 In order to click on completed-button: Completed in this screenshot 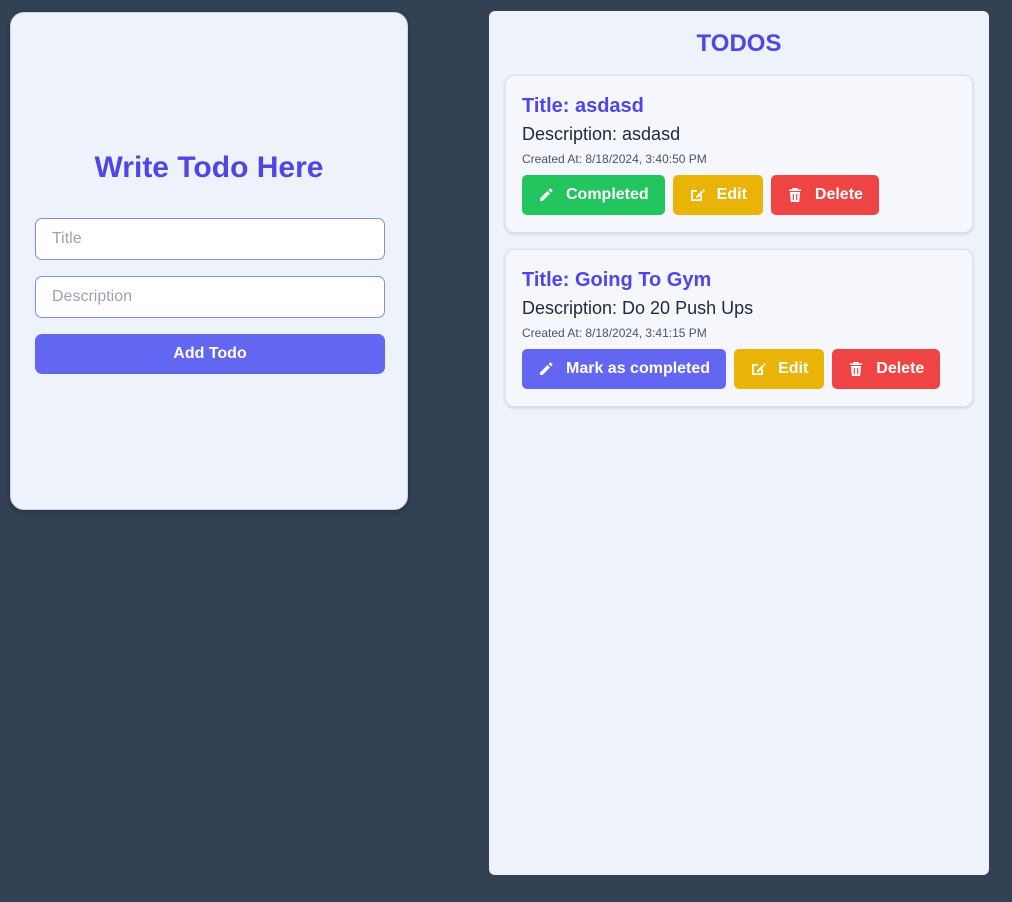, I will do `click(593, 195)`.